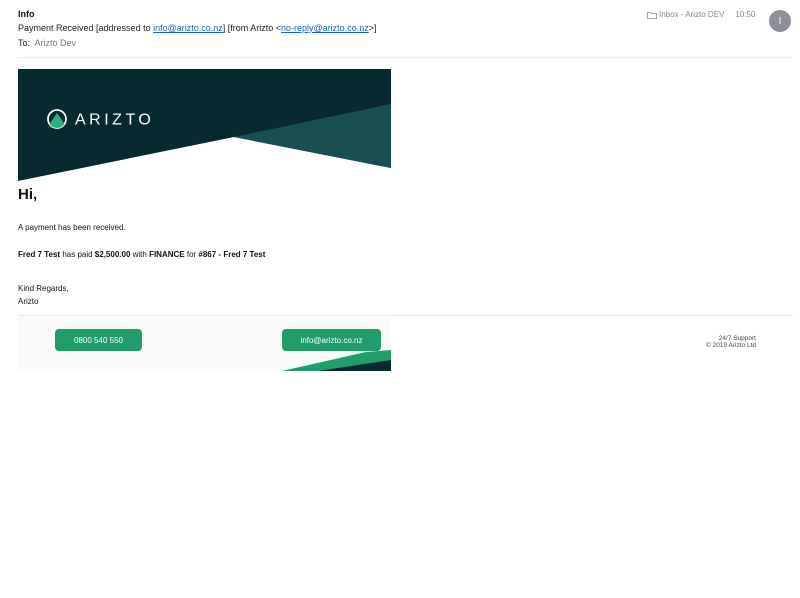 Image resolution: width=800 pixels, height=598 pixels. I want to click on greeting: Hi,, so click(28, 194).